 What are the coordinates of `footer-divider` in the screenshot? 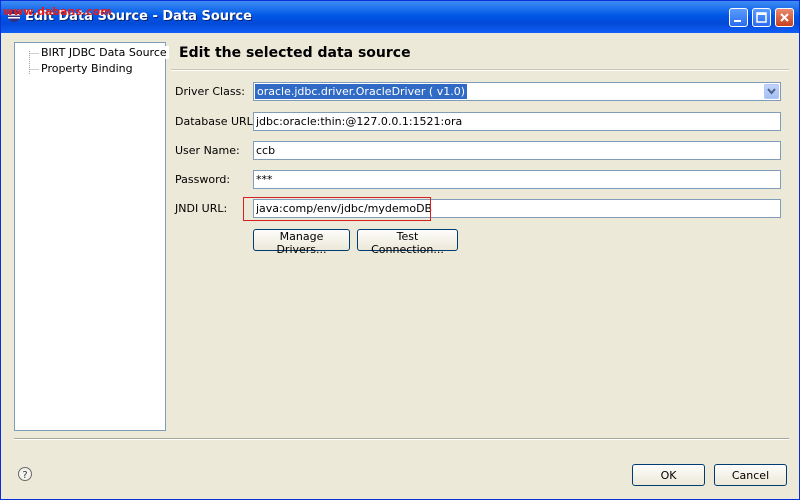 It's located at (401, 439).